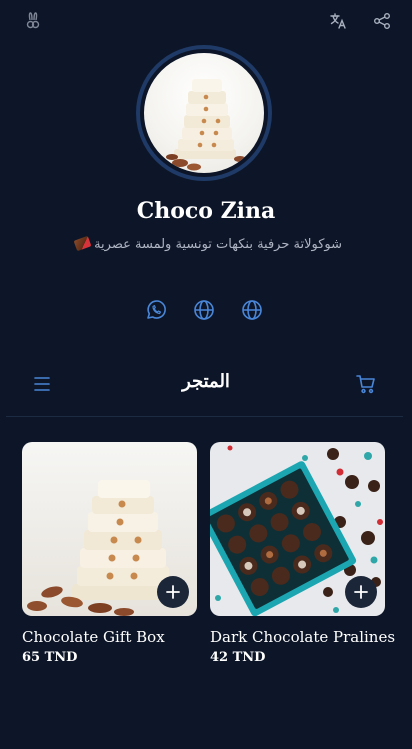  I want to click on avatar-image, so click(204, 113).